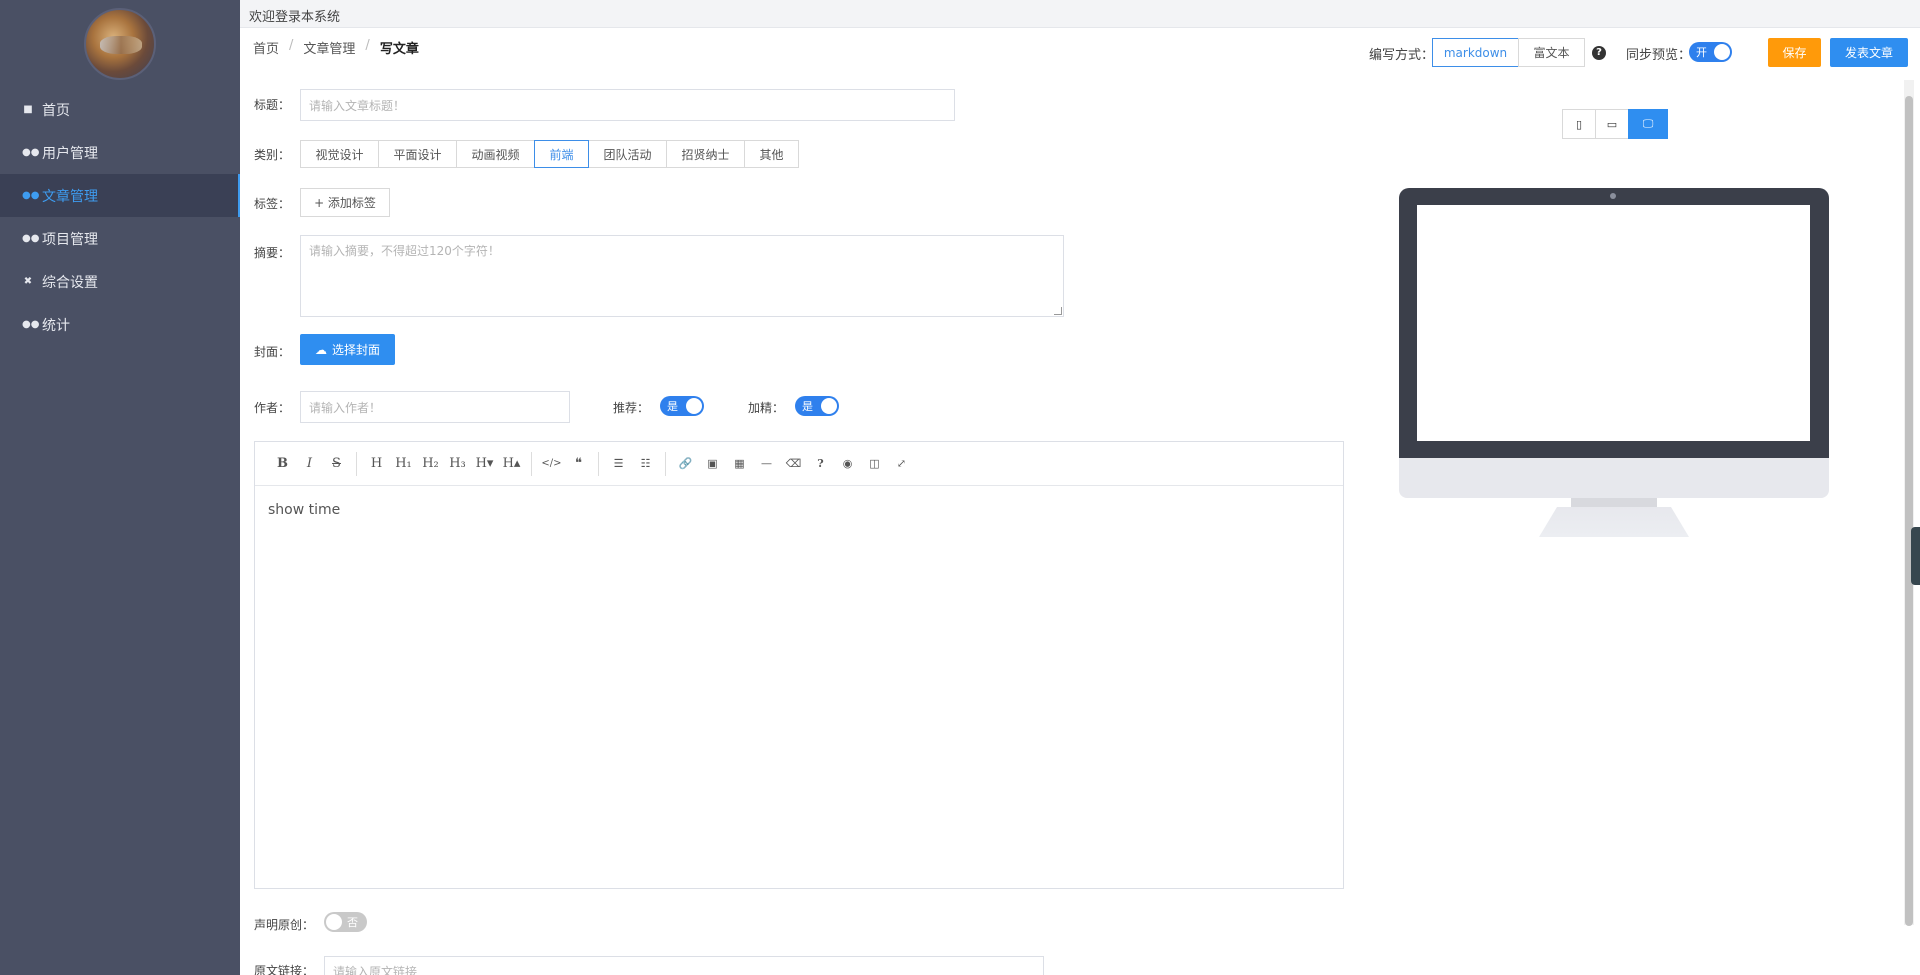 Image resolution: width=1920 pixels, height=975 pixels. Describe the element at coordinates (272, 352) in the screenshot. I see `cover-label: 封面：` at that location.